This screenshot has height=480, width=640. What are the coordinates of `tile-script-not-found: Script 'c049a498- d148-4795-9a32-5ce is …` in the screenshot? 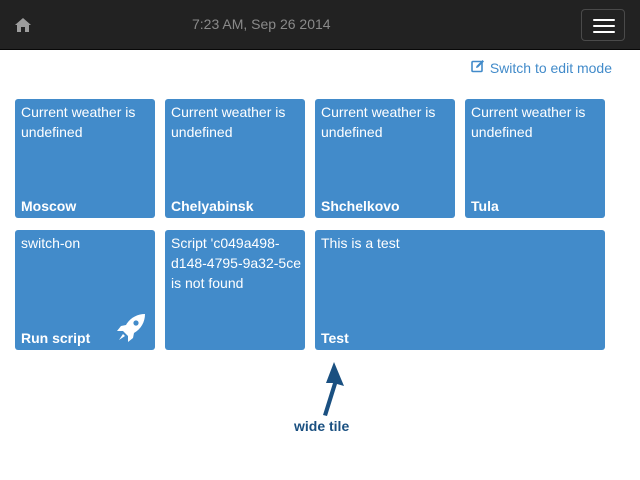 It's located at (235, 290).